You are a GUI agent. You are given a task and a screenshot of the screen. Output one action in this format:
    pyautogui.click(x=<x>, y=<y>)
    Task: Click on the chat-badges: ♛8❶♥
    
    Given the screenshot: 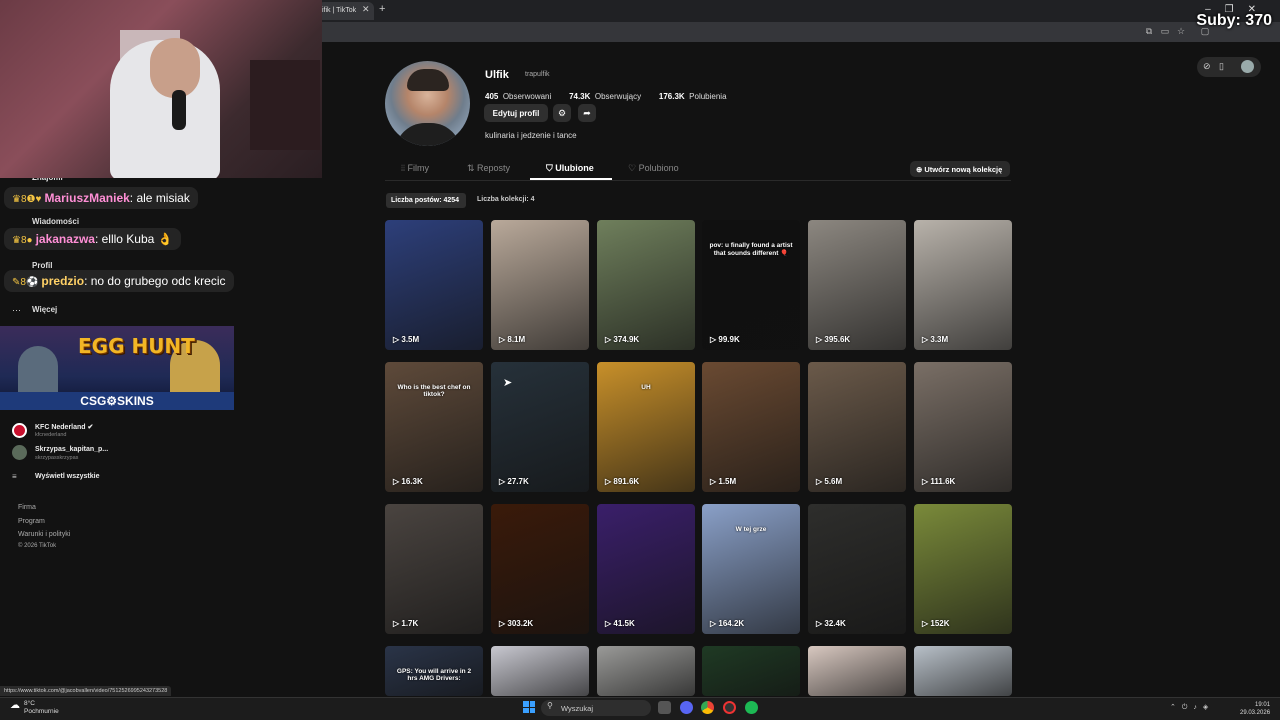 What is the action you would take?
    pyautogui.click(x=27, y=199)
    